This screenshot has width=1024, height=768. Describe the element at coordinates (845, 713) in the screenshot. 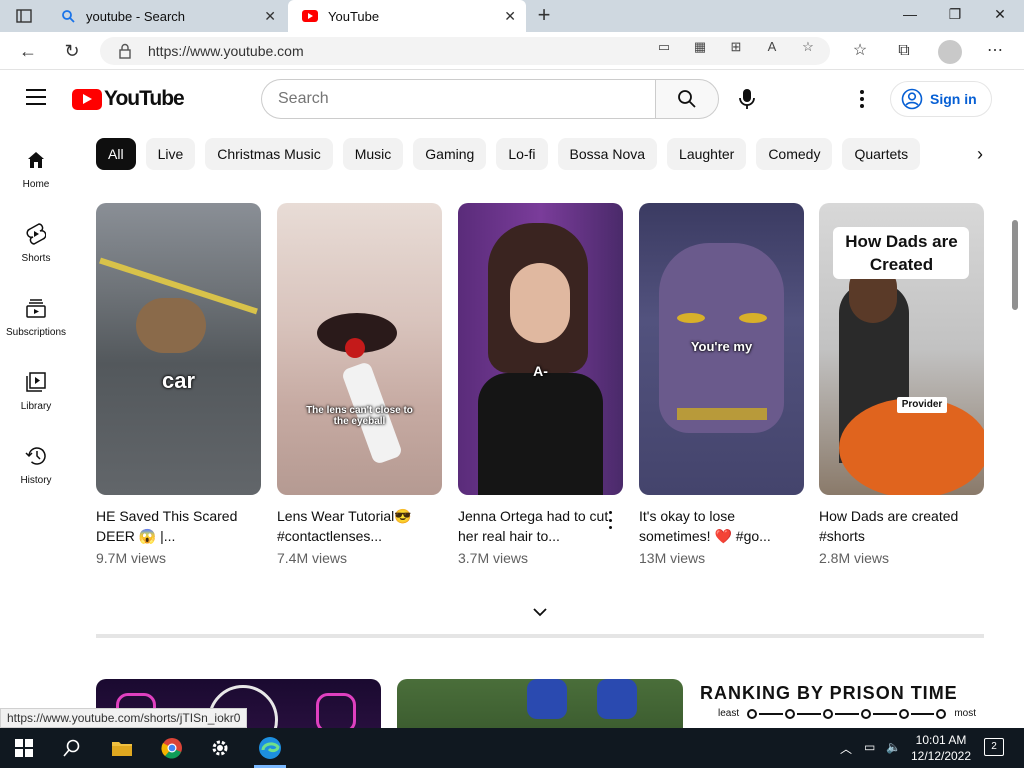

I see `ranking-scale: least most` at that location.